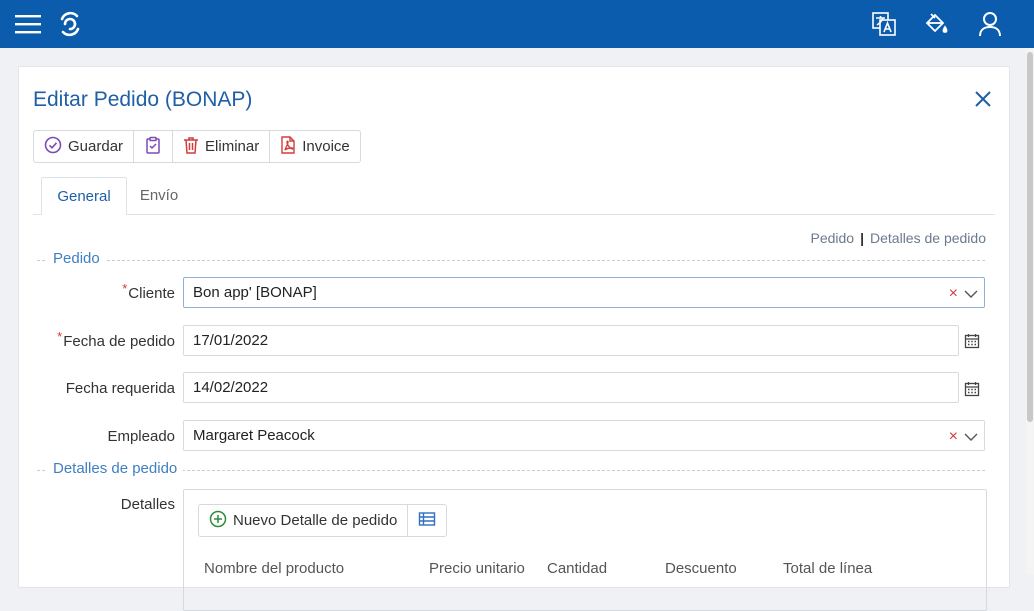  I want to click on column-header-product: Nombre del producto, so click(274, 568).